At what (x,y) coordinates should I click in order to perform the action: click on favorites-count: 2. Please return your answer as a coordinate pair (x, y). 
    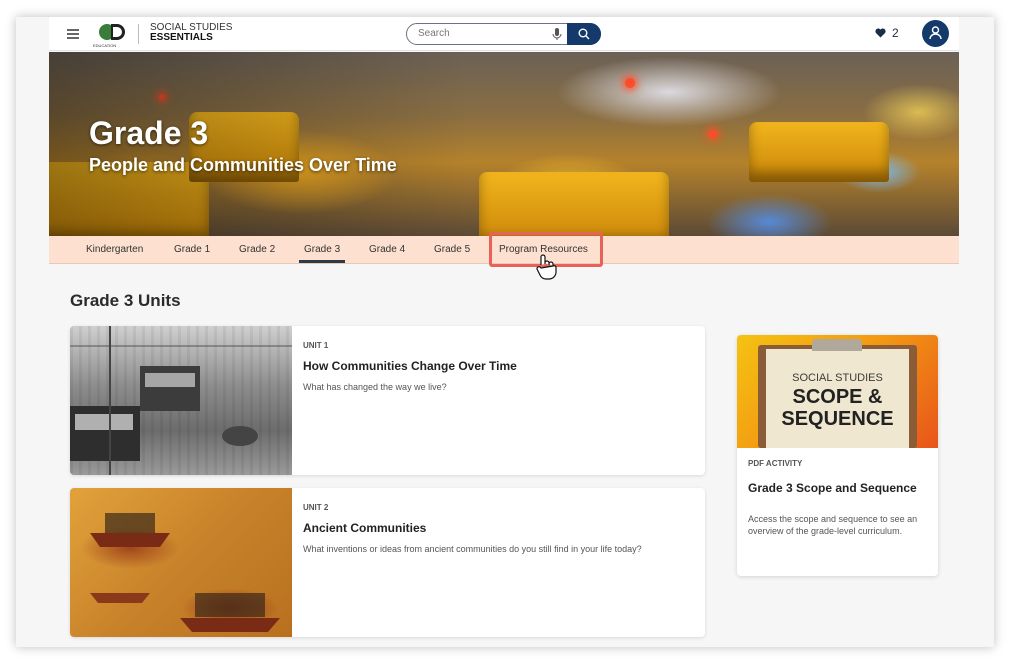
    Looking at the image, I should click on (895, 33).